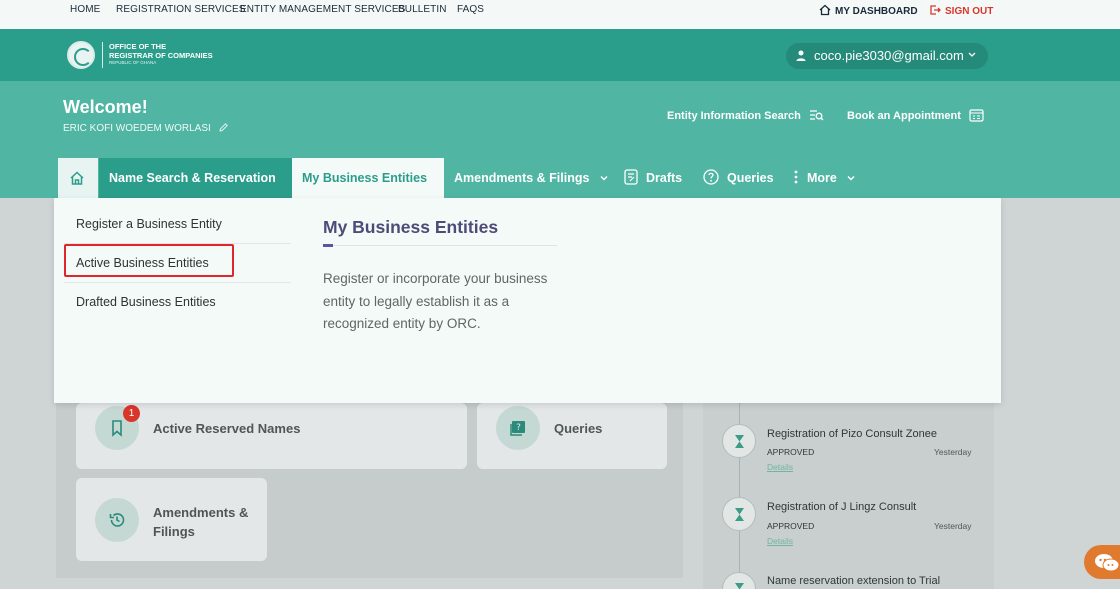  Describe the element at coordinates (365, 178) in the screenshot. I see `nav-my-business-label: My Business Entities` at that location.